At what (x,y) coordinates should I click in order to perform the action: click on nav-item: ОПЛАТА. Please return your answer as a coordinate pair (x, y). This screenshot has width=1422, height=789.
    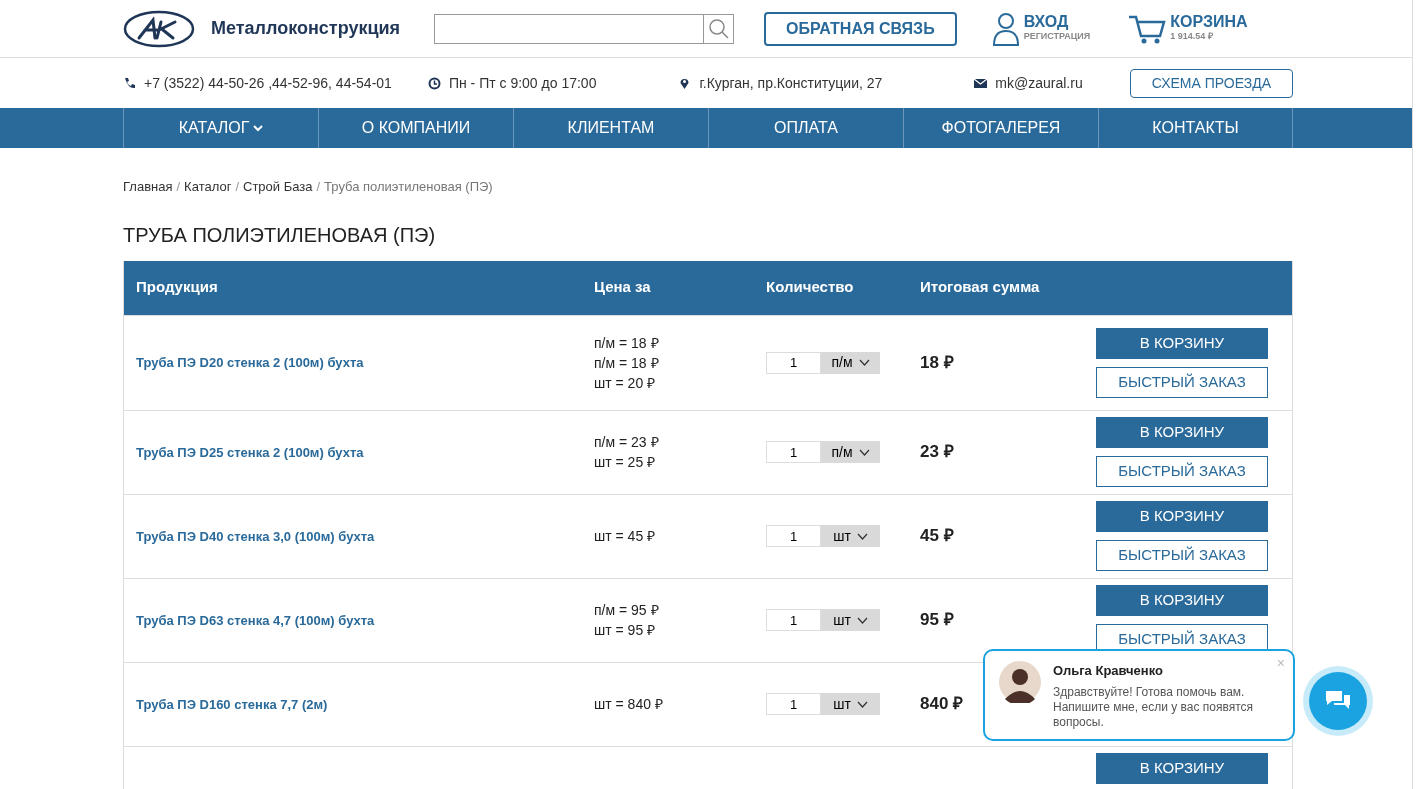
    Looking at the image, I should click on (805, 128).